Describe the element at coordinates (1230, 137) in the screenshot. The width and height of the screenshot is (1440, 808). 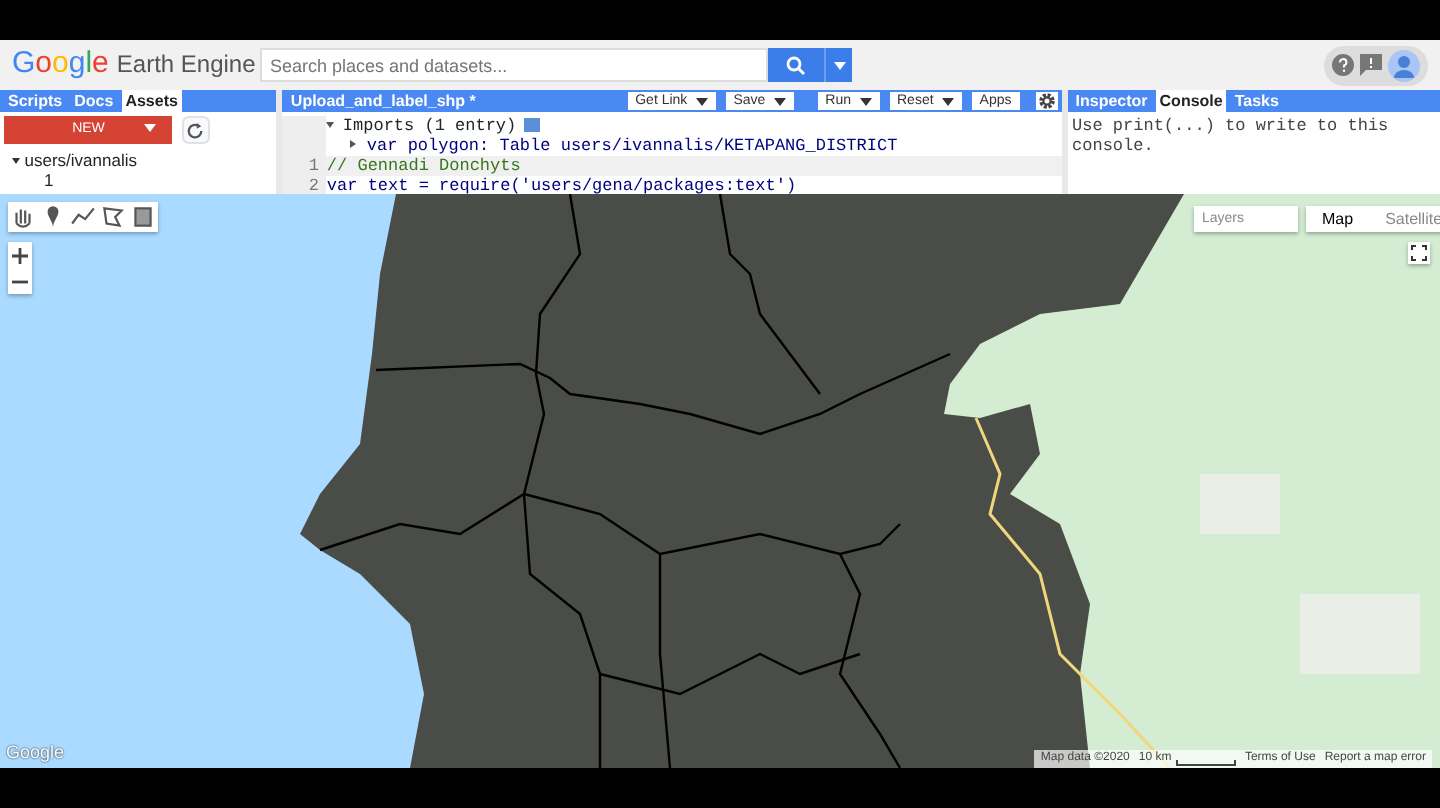
I see `console-message: Use print(...) to write to this console.` at that location.